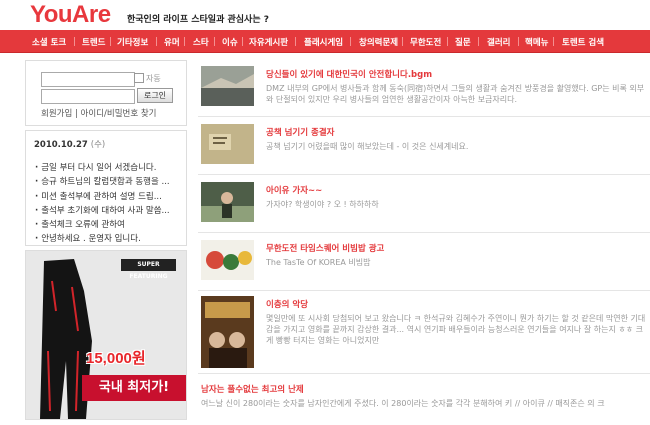  What do you see at coordinates (172, 42) in the screenshot?
I see `nav-item-humor: 유머` at bounding box center [172, 42].